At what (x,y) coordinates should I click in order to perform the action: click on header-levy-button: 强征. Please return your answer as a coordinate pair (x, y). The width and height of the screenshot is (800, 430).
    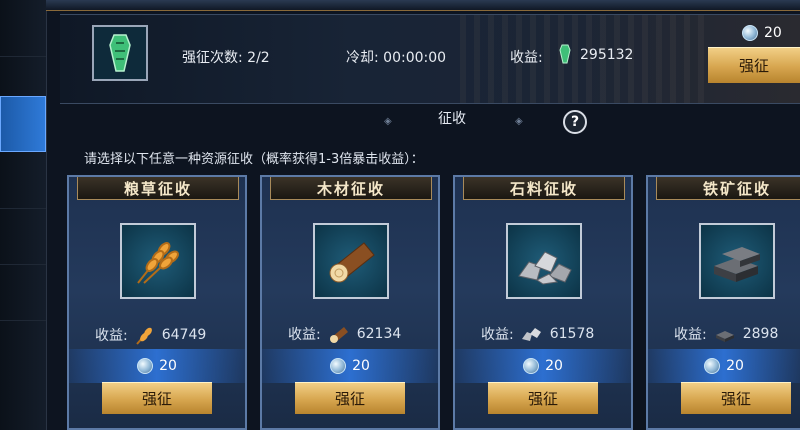
    Looking at the image, I should click on (754, 65).